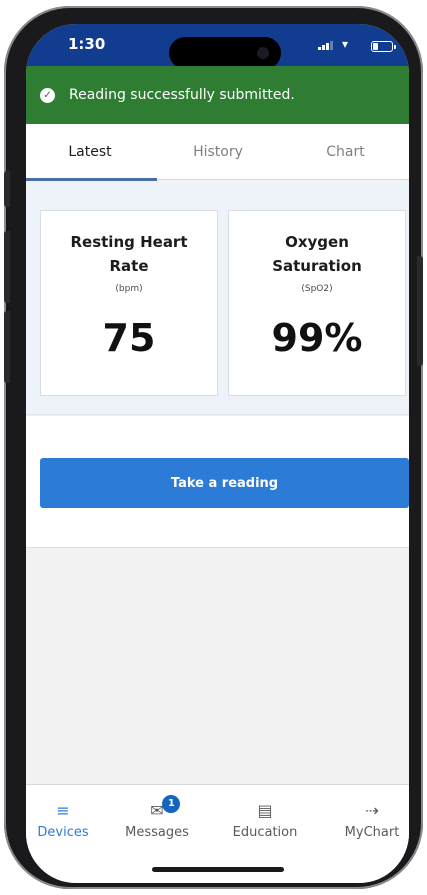 This screenshot has width=427, height=895. Describe the element at coordinates (129, 254) in the screenshot. I see `card-title: Resting Heart Rate` at that location.